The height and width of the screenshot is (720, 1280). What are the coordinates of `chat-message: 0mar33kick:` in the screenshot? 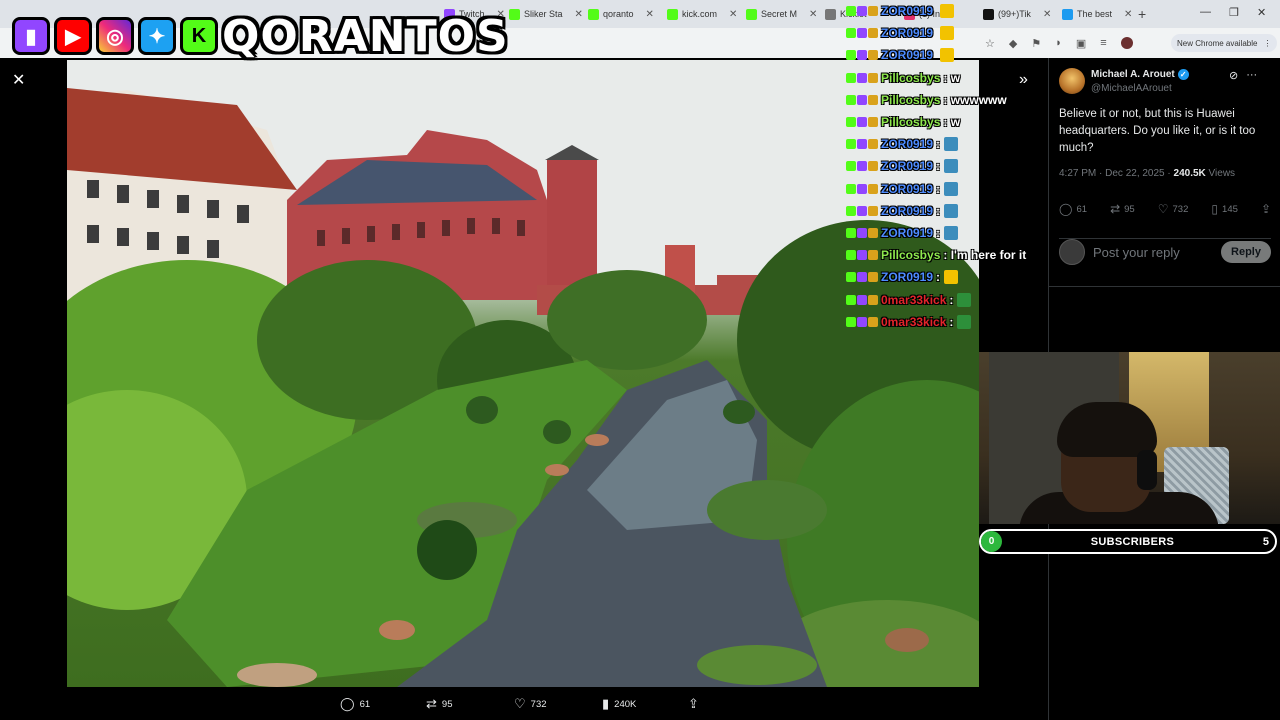 It's located at (946, 322).